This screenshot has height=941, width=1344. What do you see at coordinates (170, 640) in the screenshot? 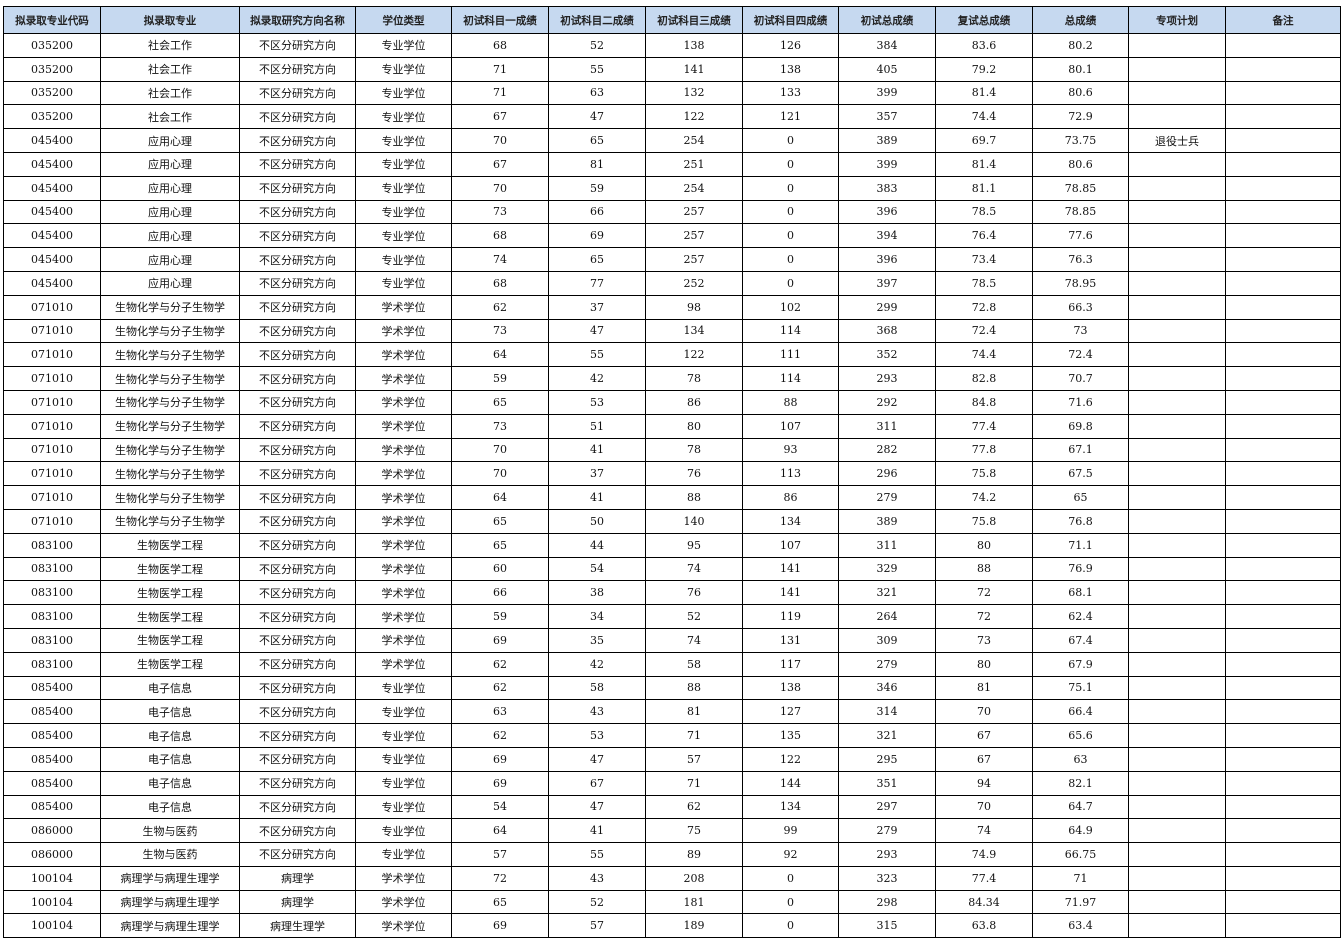
I see `cell-major: 生物医学工程` at bounding box center [170, 640].